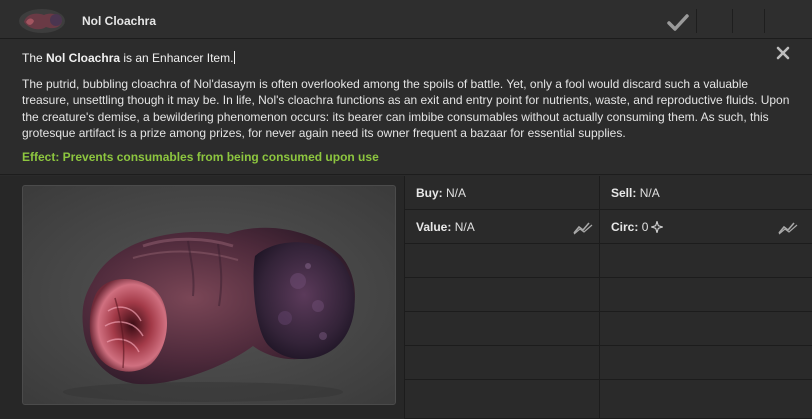 The width and height of the screenshot is (812, 419). I want to click on value-label: Value:, so click(434, 227).